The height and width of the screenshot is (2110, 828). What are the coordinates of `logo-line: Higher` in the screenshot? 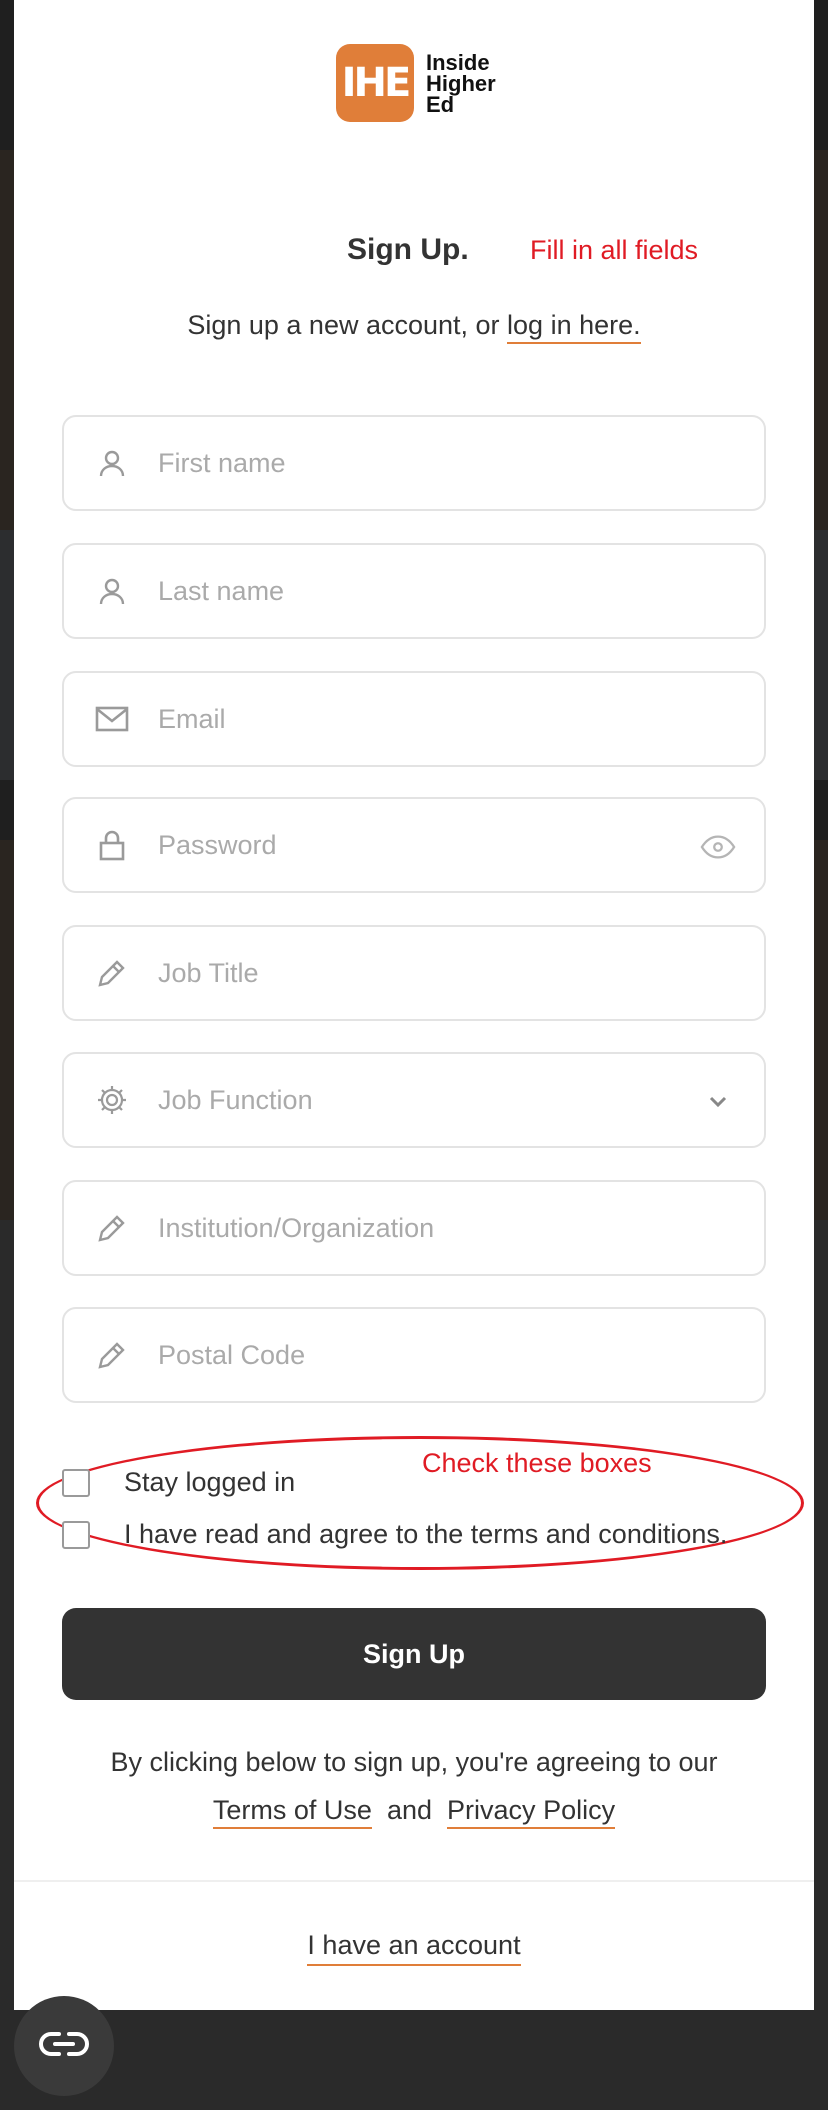 It's located at (461, 83).